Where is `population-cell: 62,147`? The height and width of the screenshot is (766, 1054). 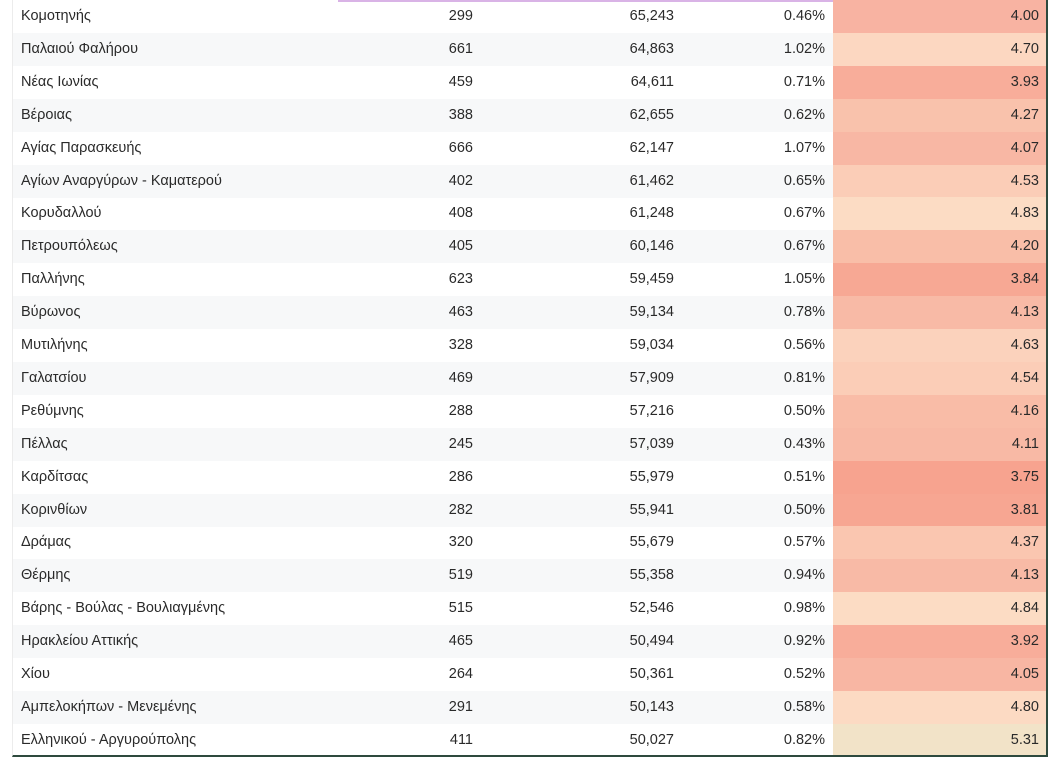 population-cell: 62,147 is located at coordinates (651, 147).